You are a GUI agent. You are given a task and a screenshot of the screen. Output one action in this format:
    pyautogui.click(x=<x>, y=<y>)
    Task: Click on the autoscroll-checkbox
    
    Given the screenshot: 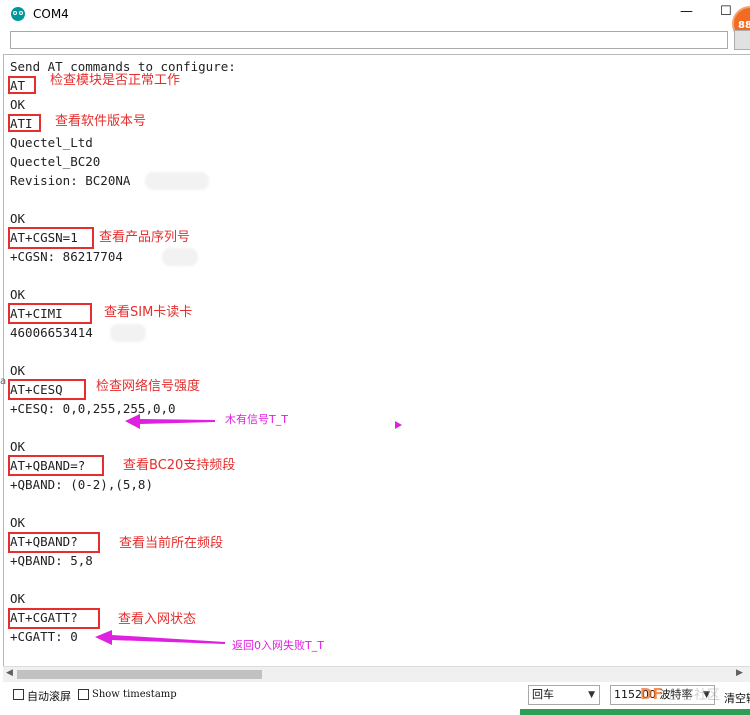 What is the action you would take?
    pyautogui.click(x=18, y=694)
    